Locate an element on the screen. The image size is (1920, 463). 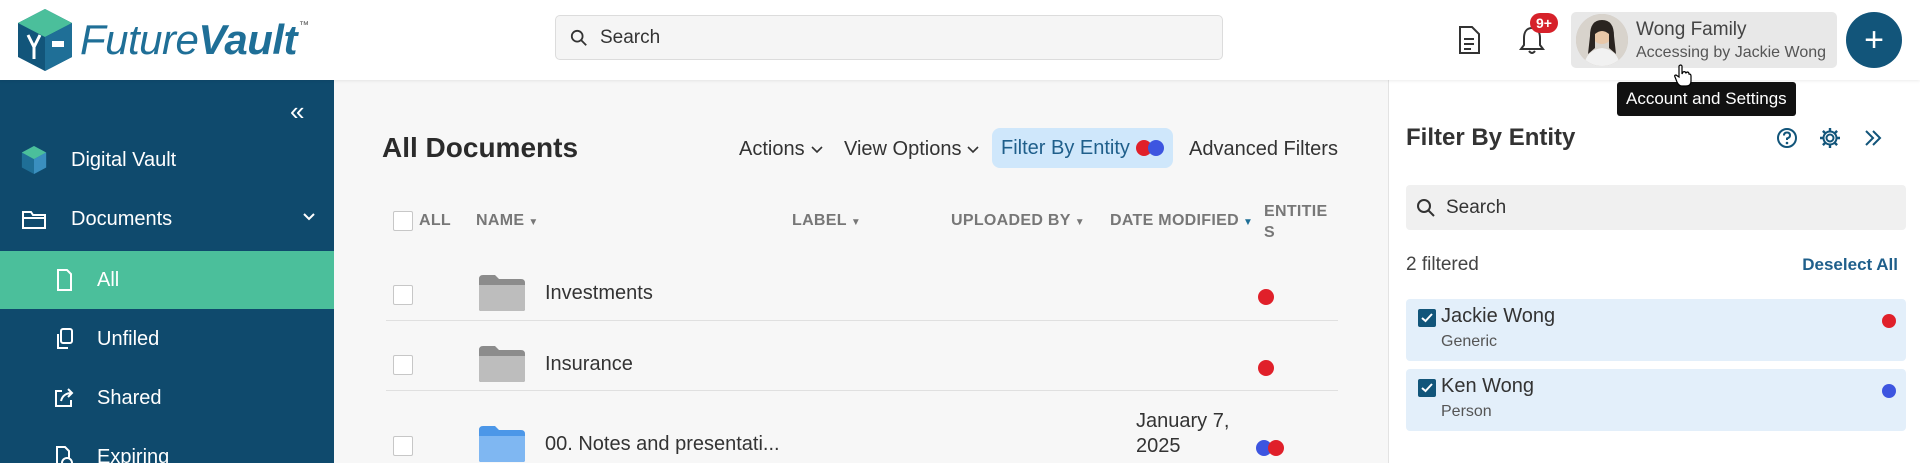
add-button: + is located at coordinates (1874, 40).